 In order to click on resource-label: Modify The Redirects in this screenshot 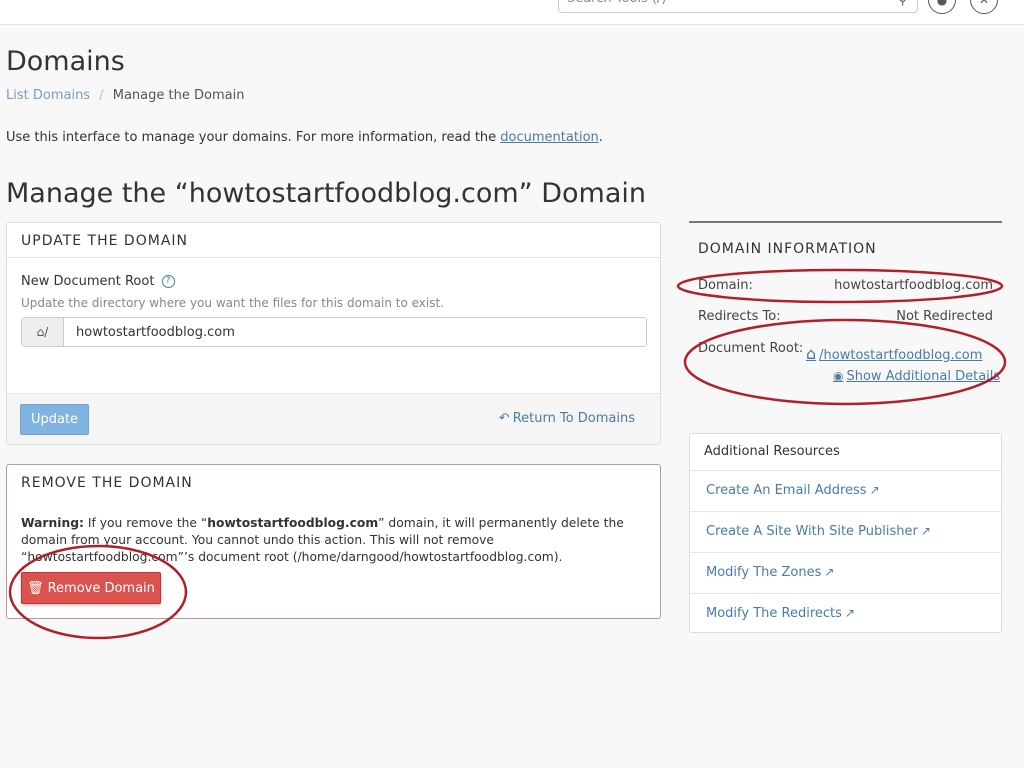, I will do `click(774, 613)`.